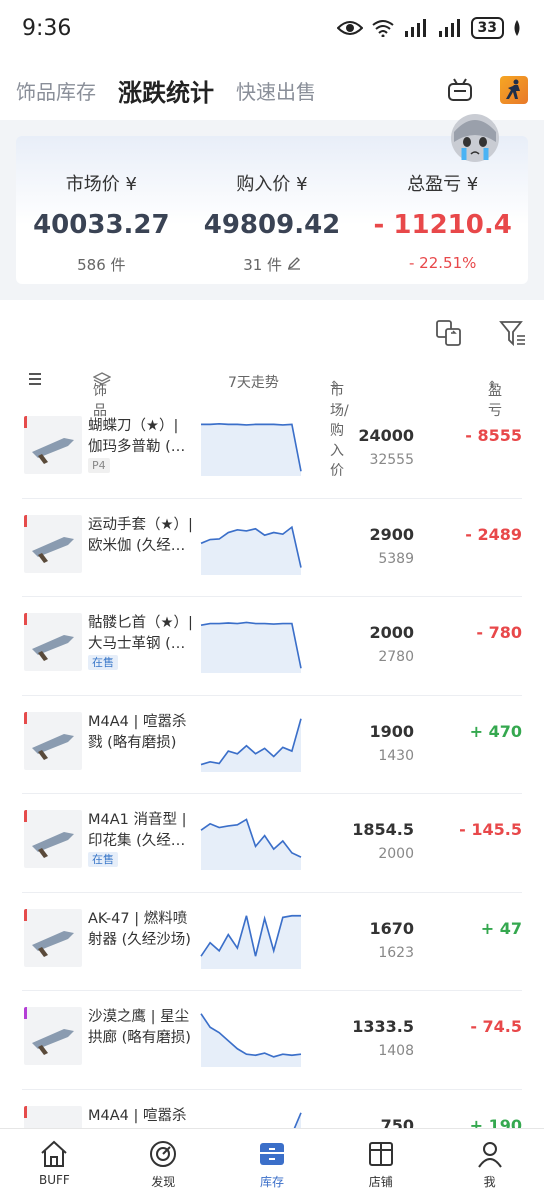 This screenshot has width=544, height=1200. I want to click on table-header: 饰品 7天走势 市场/购入价 ⇕ 盈亏 ⇕, so click(272, 421).